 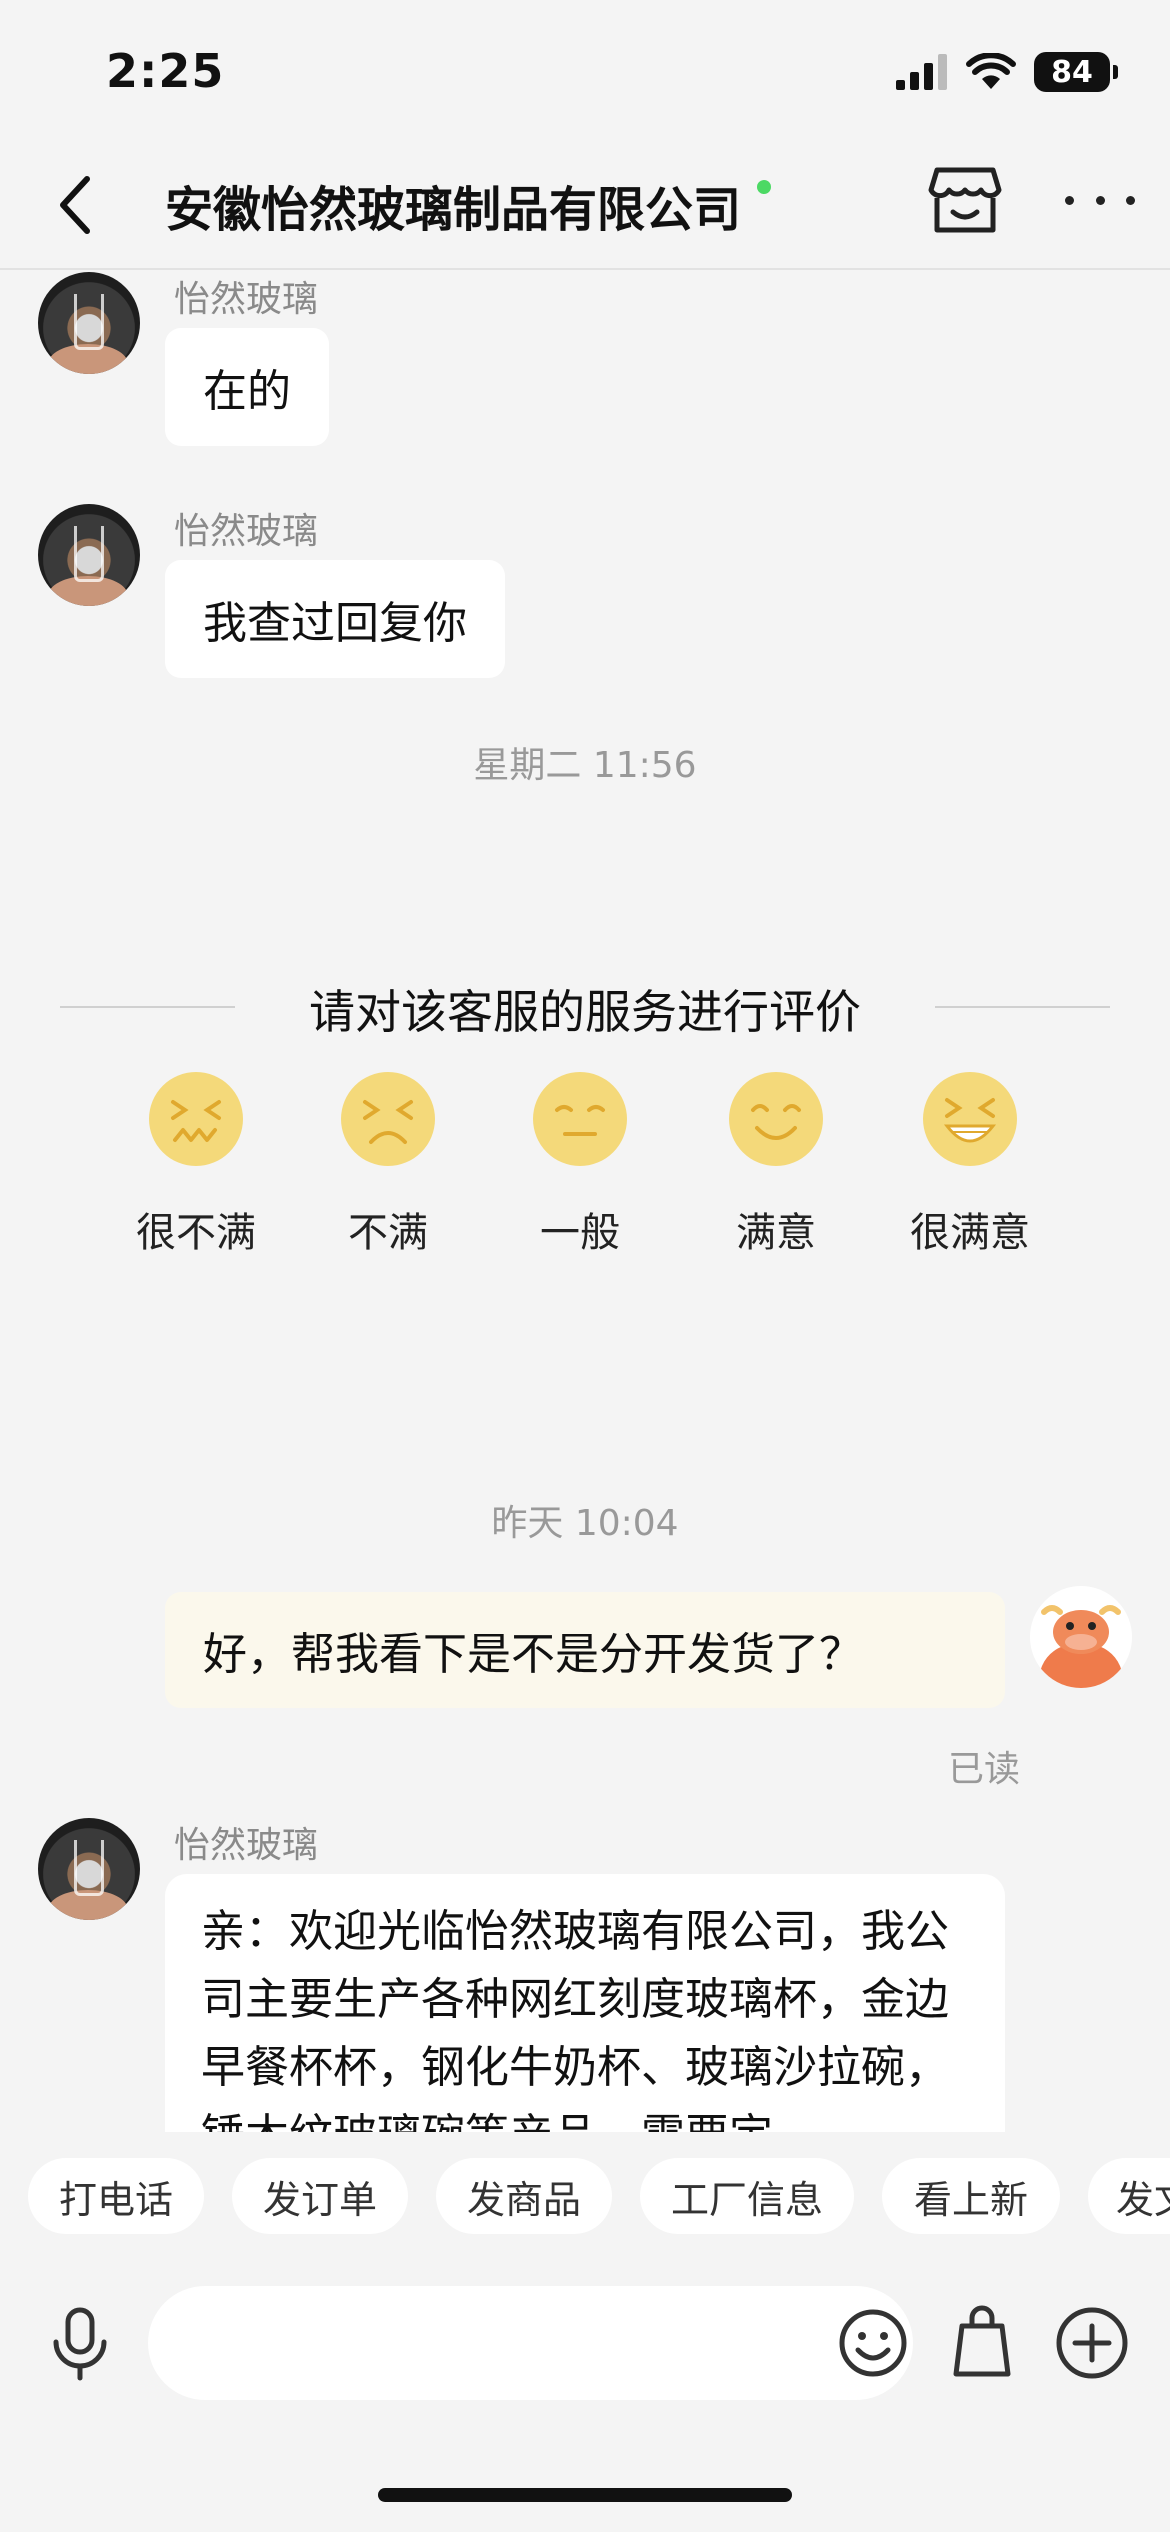 I want to click on emoji-button, so click(x=873, y=2343).